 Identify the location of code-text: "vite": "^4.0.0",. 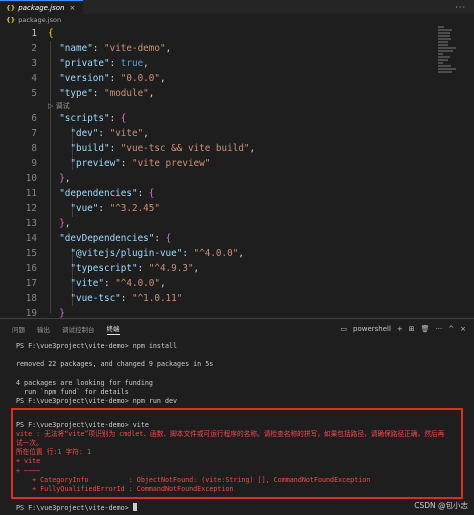
(106, 283).